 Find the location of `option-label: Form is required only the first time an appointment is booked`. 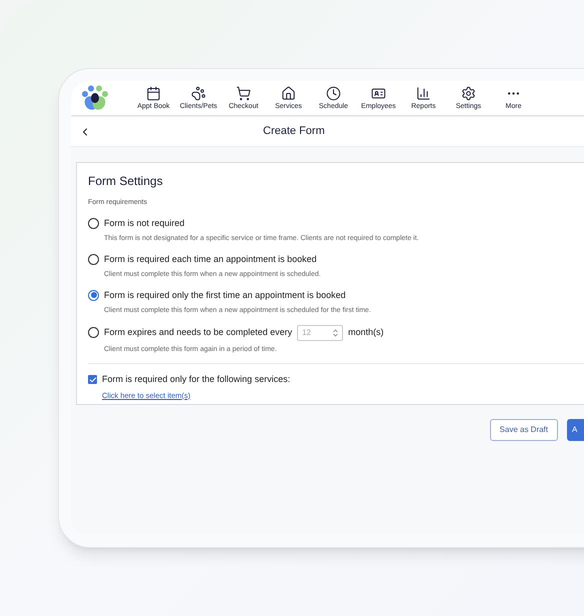

option-label: Form is required only the first time an appointment is booked is located at coordinates (225, 295).